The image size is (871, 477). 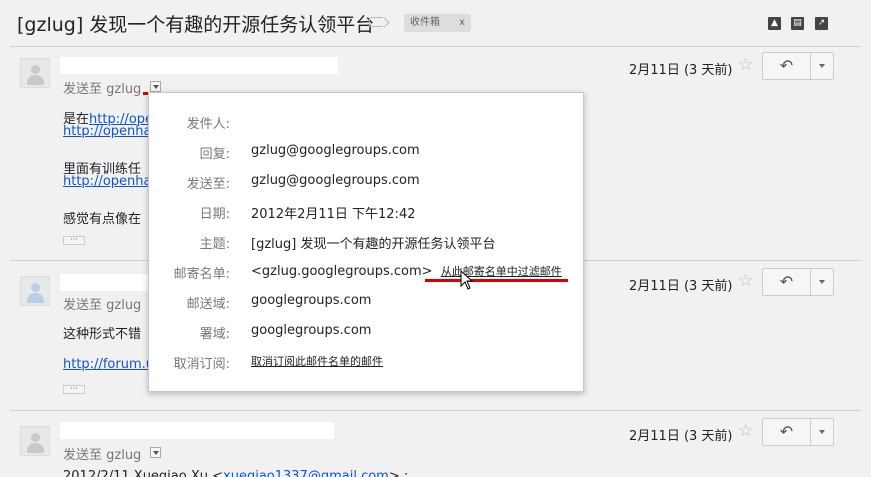 What do you see at coordinates (462, 23) in the screenshot?
I see `remove-label-icon: x` at bounding box center [462, 23].